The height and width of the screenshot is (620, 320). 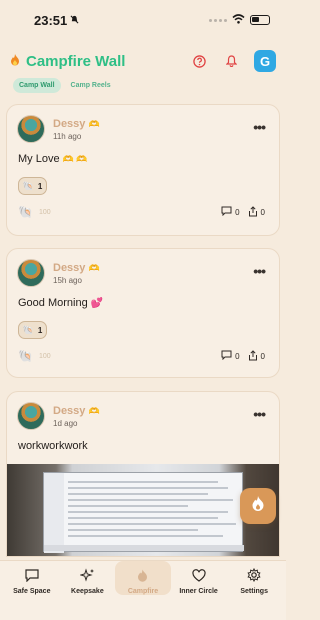 I want to click on heart-icon, so click(x=199, y=575).